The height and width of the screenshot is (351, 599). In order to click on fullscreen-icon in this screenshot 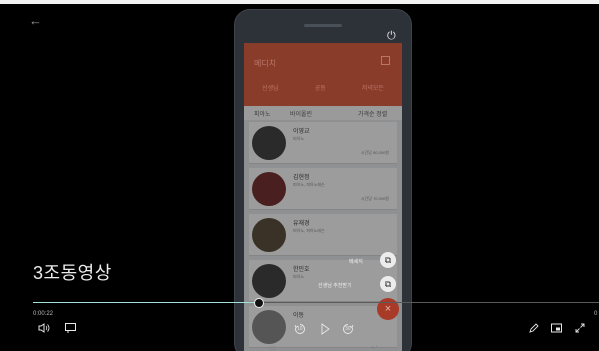, I will do `click(580, 329)`.